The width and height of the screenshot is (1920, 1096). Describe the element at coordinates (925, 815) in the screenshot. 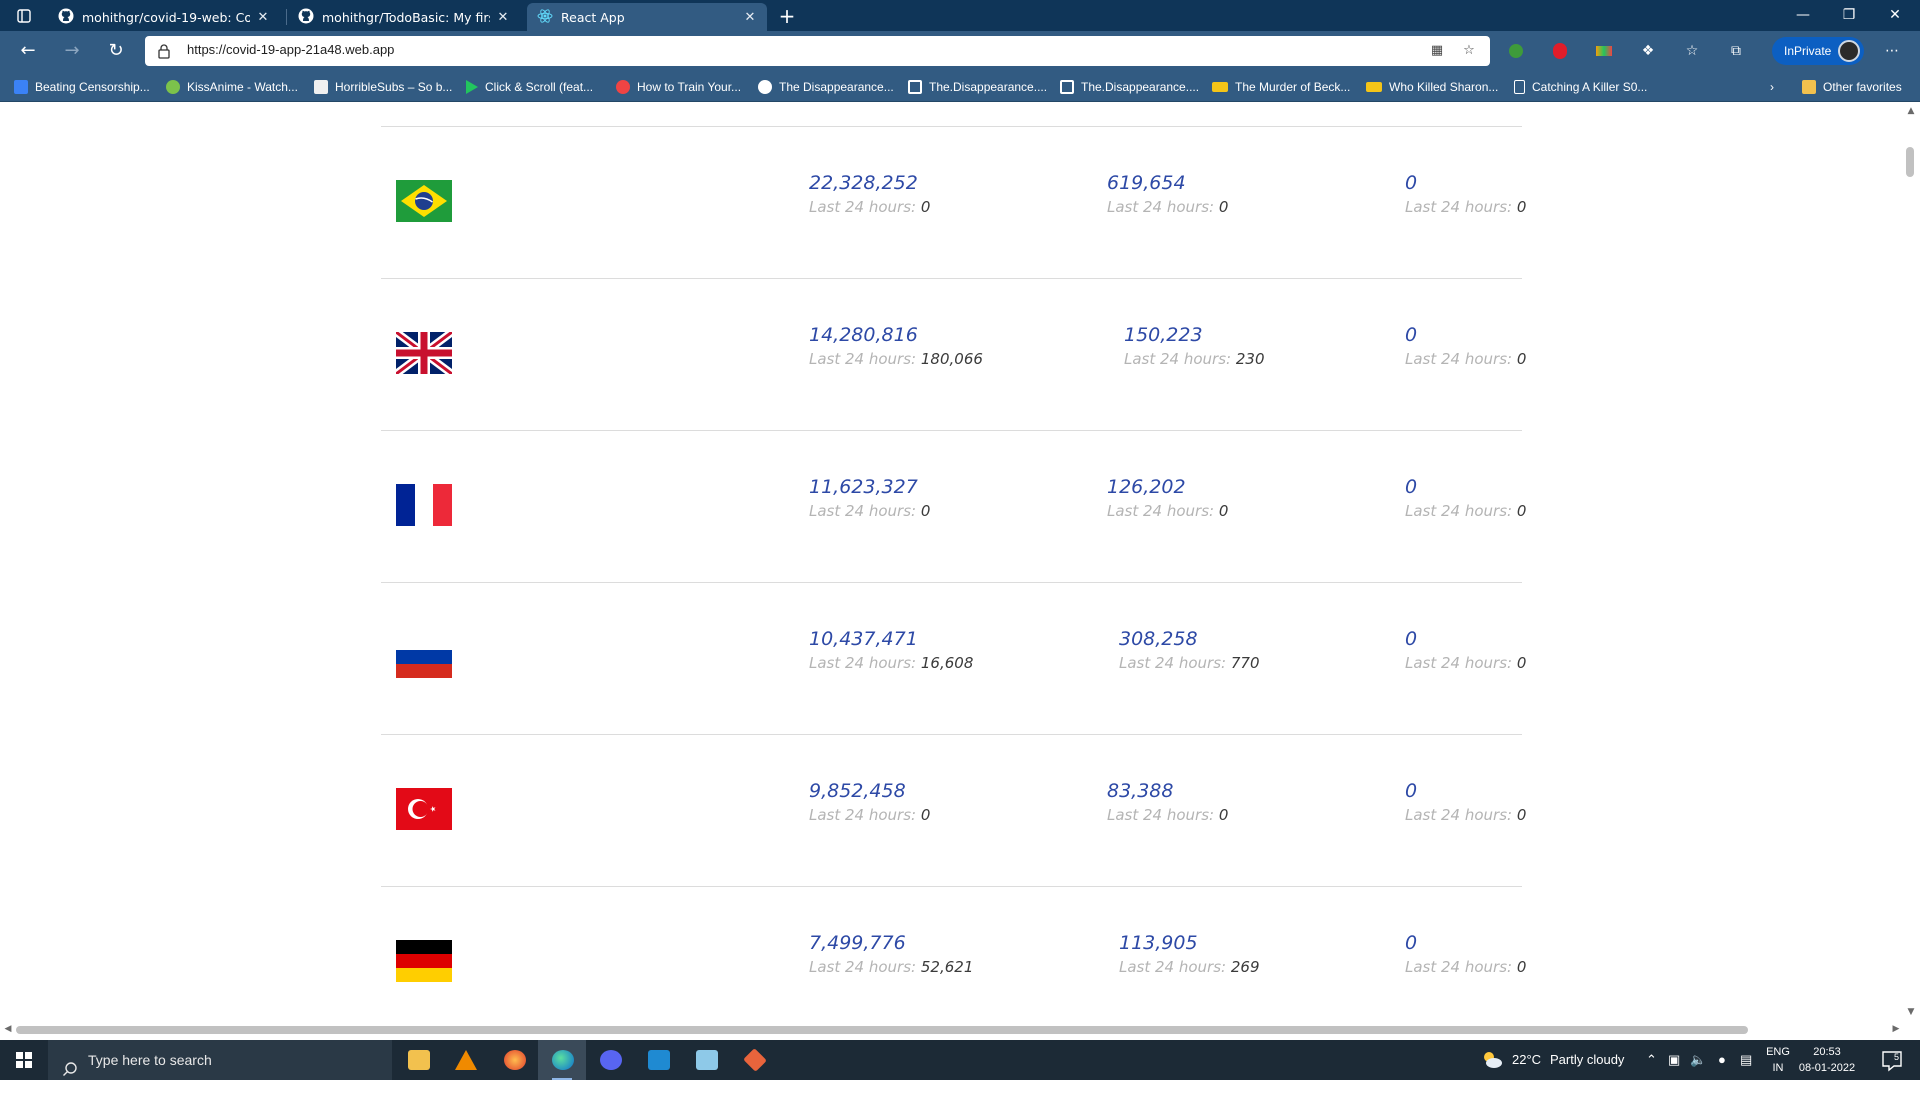

I see `cases-24h-value: 0` at that location.